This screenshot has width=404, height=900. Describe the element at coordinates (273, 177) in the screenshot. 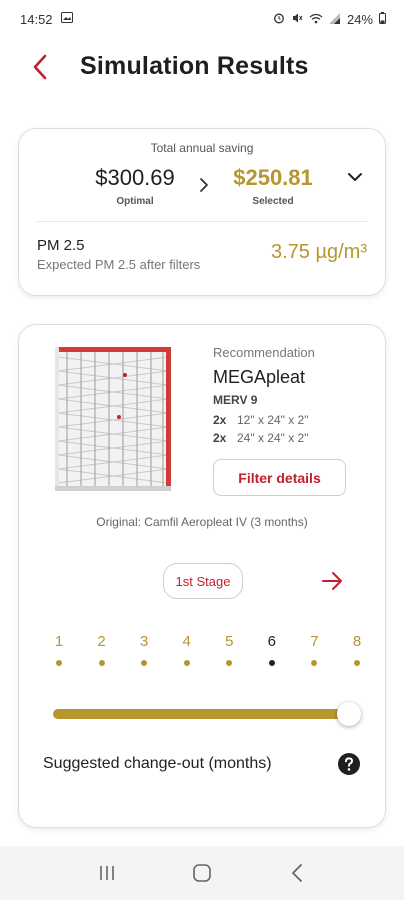

I see `selected-value: $250.81` at that location.